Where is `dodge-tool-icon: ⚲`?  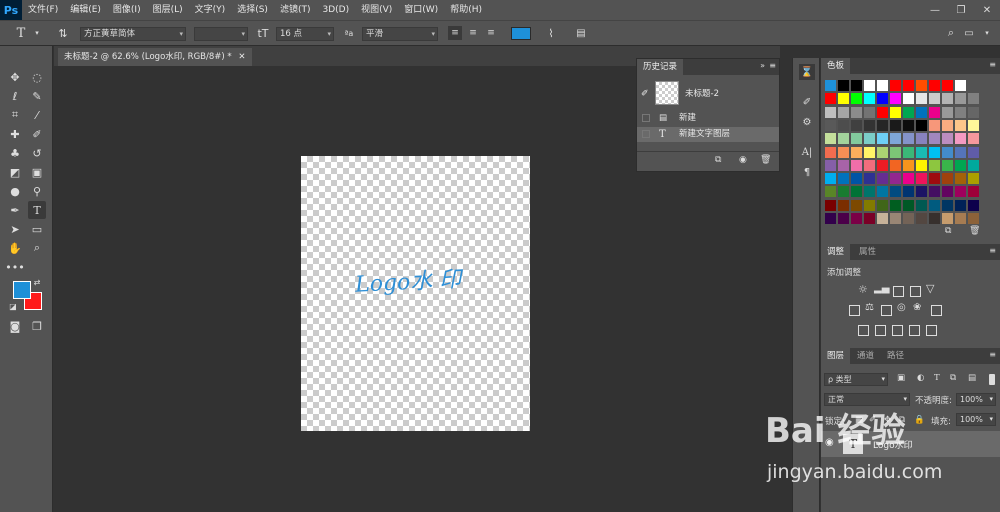 dodge-tool-icon: ⚲ is located at coordinates (37, 191).